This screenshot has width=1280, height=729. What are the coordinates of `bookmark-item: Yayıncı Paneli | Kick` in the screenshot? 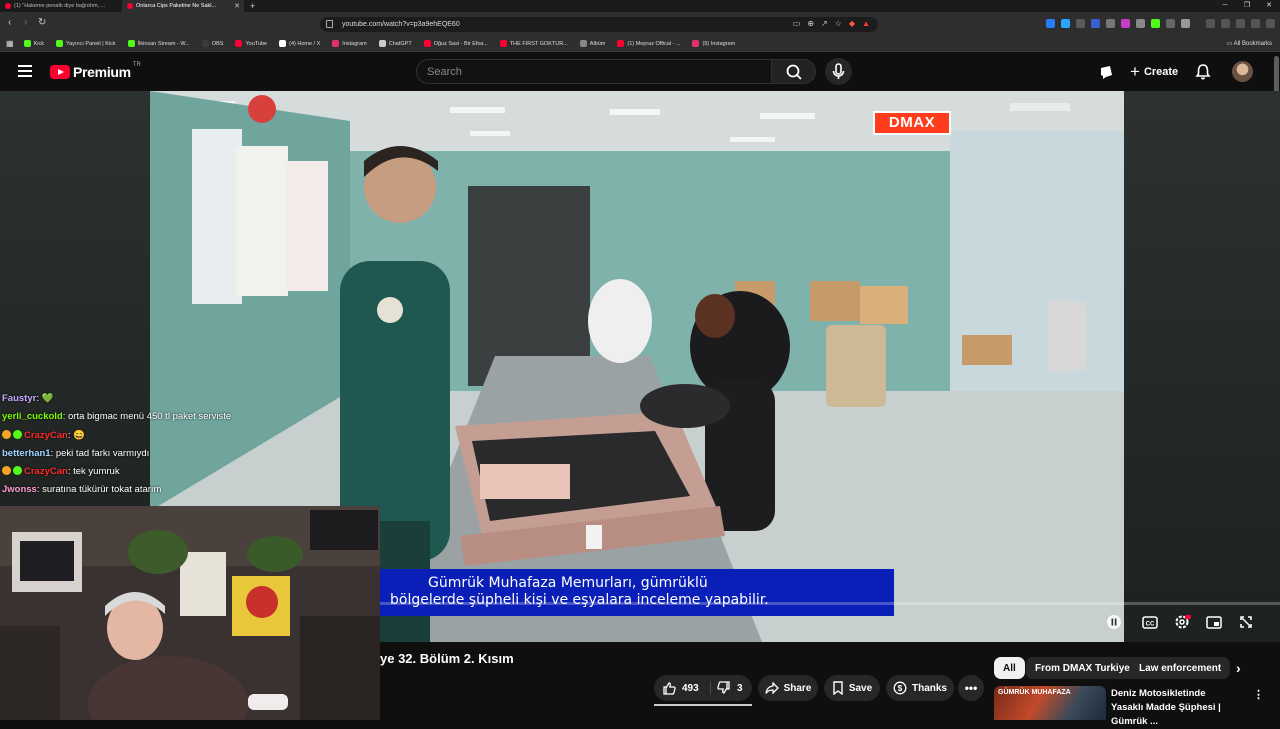 It's located at (85, 43).